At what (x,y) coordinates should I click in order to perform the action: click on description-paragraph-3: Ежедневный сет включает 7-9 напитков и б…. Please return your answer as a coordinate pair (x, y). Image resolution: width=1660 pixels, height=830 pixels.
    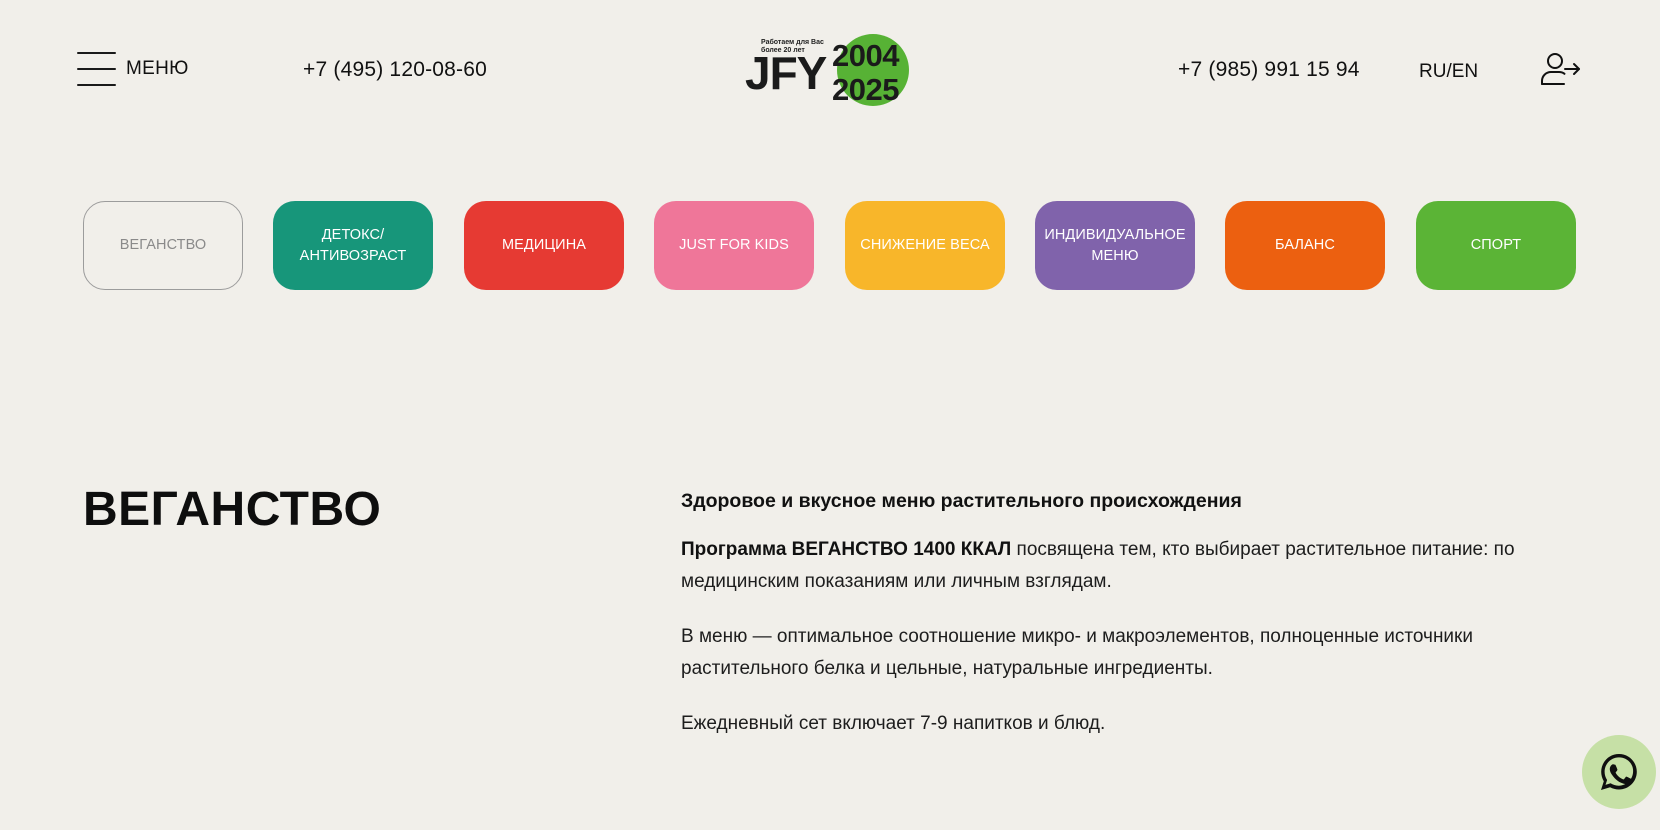
    Looking at the image, I should click on (893, 723).